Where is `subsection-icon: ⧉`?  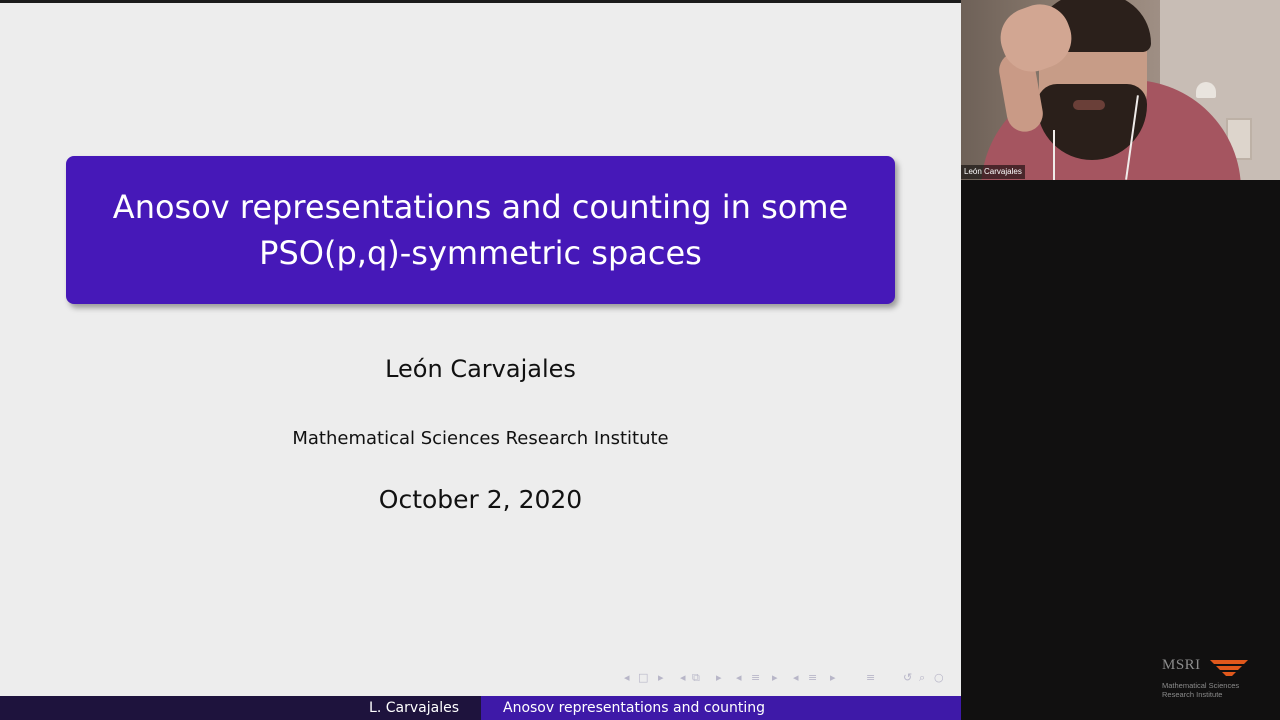 subsection-icon: ⧉ is located at coordinates (696, 678).